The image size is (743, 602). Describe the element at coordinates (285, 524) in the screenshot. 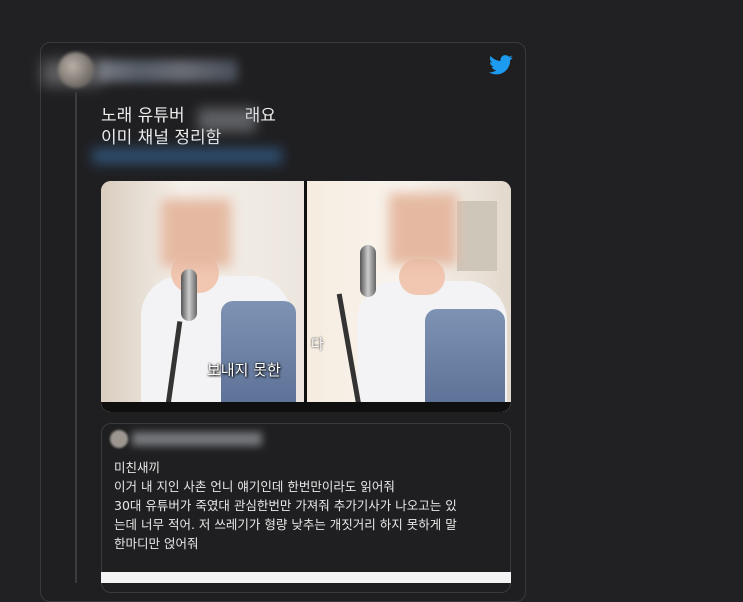

I see `quote-line: 는데 너무 적어. 저 쓰레기가 형량 낮추는 개짓거리 하지 못하게 말` at that location.